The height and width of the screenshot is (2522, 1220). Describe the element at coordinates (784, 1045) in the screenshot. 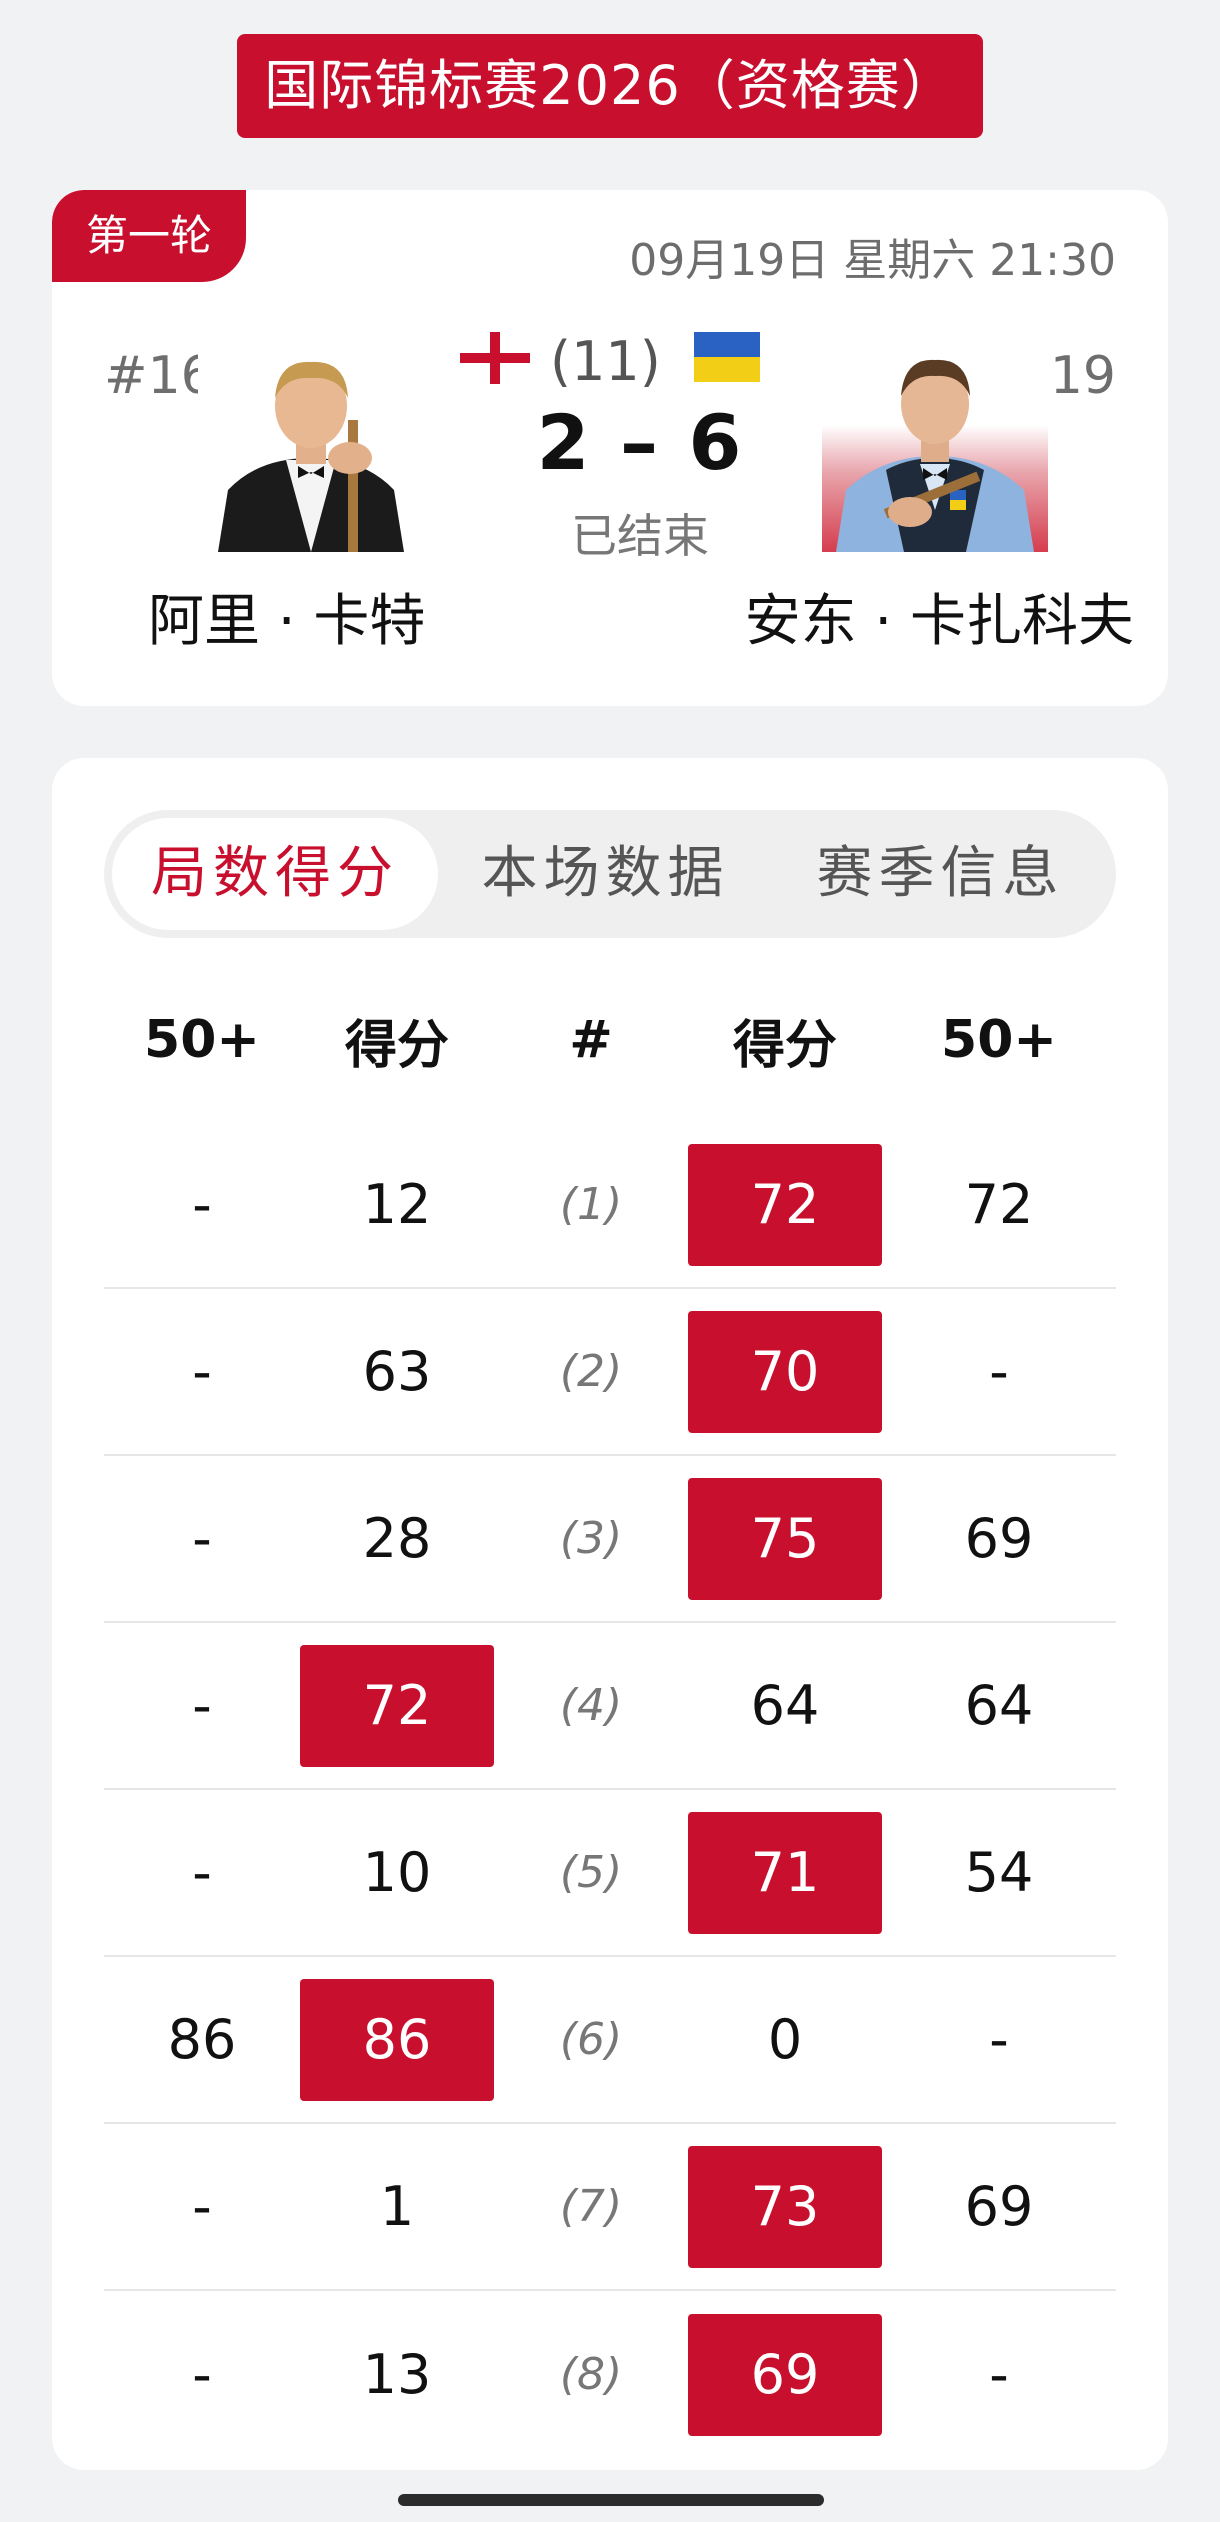

I see `header-right-score: 得分` at that location.